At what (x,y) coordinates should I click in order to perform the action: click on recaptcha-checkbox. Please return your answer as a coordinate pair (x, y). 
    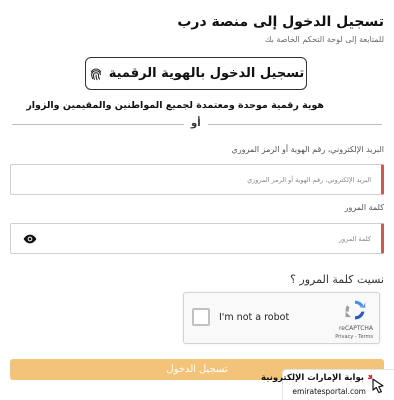
    Looking at the image, I should click on (201, 317).